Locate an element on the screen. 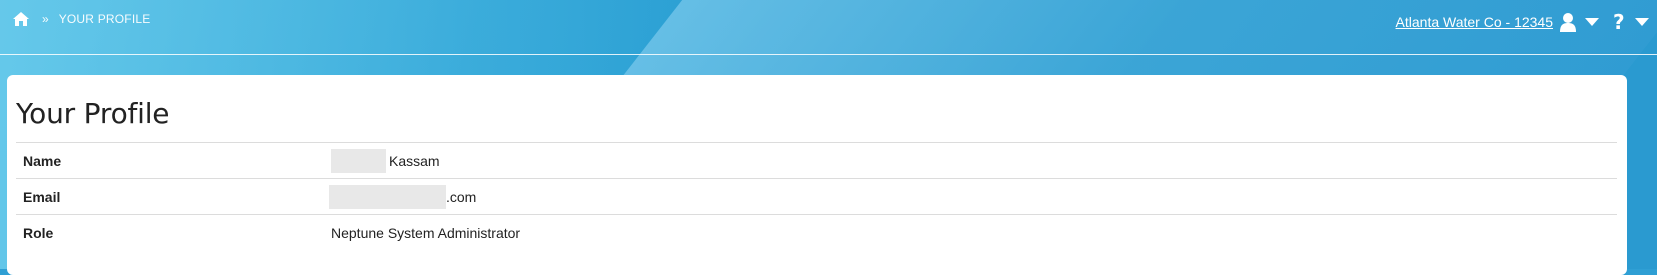 The width and height of the screenshot is (1657, 275). name-value: Kassam is located at coordinates (414, 160).